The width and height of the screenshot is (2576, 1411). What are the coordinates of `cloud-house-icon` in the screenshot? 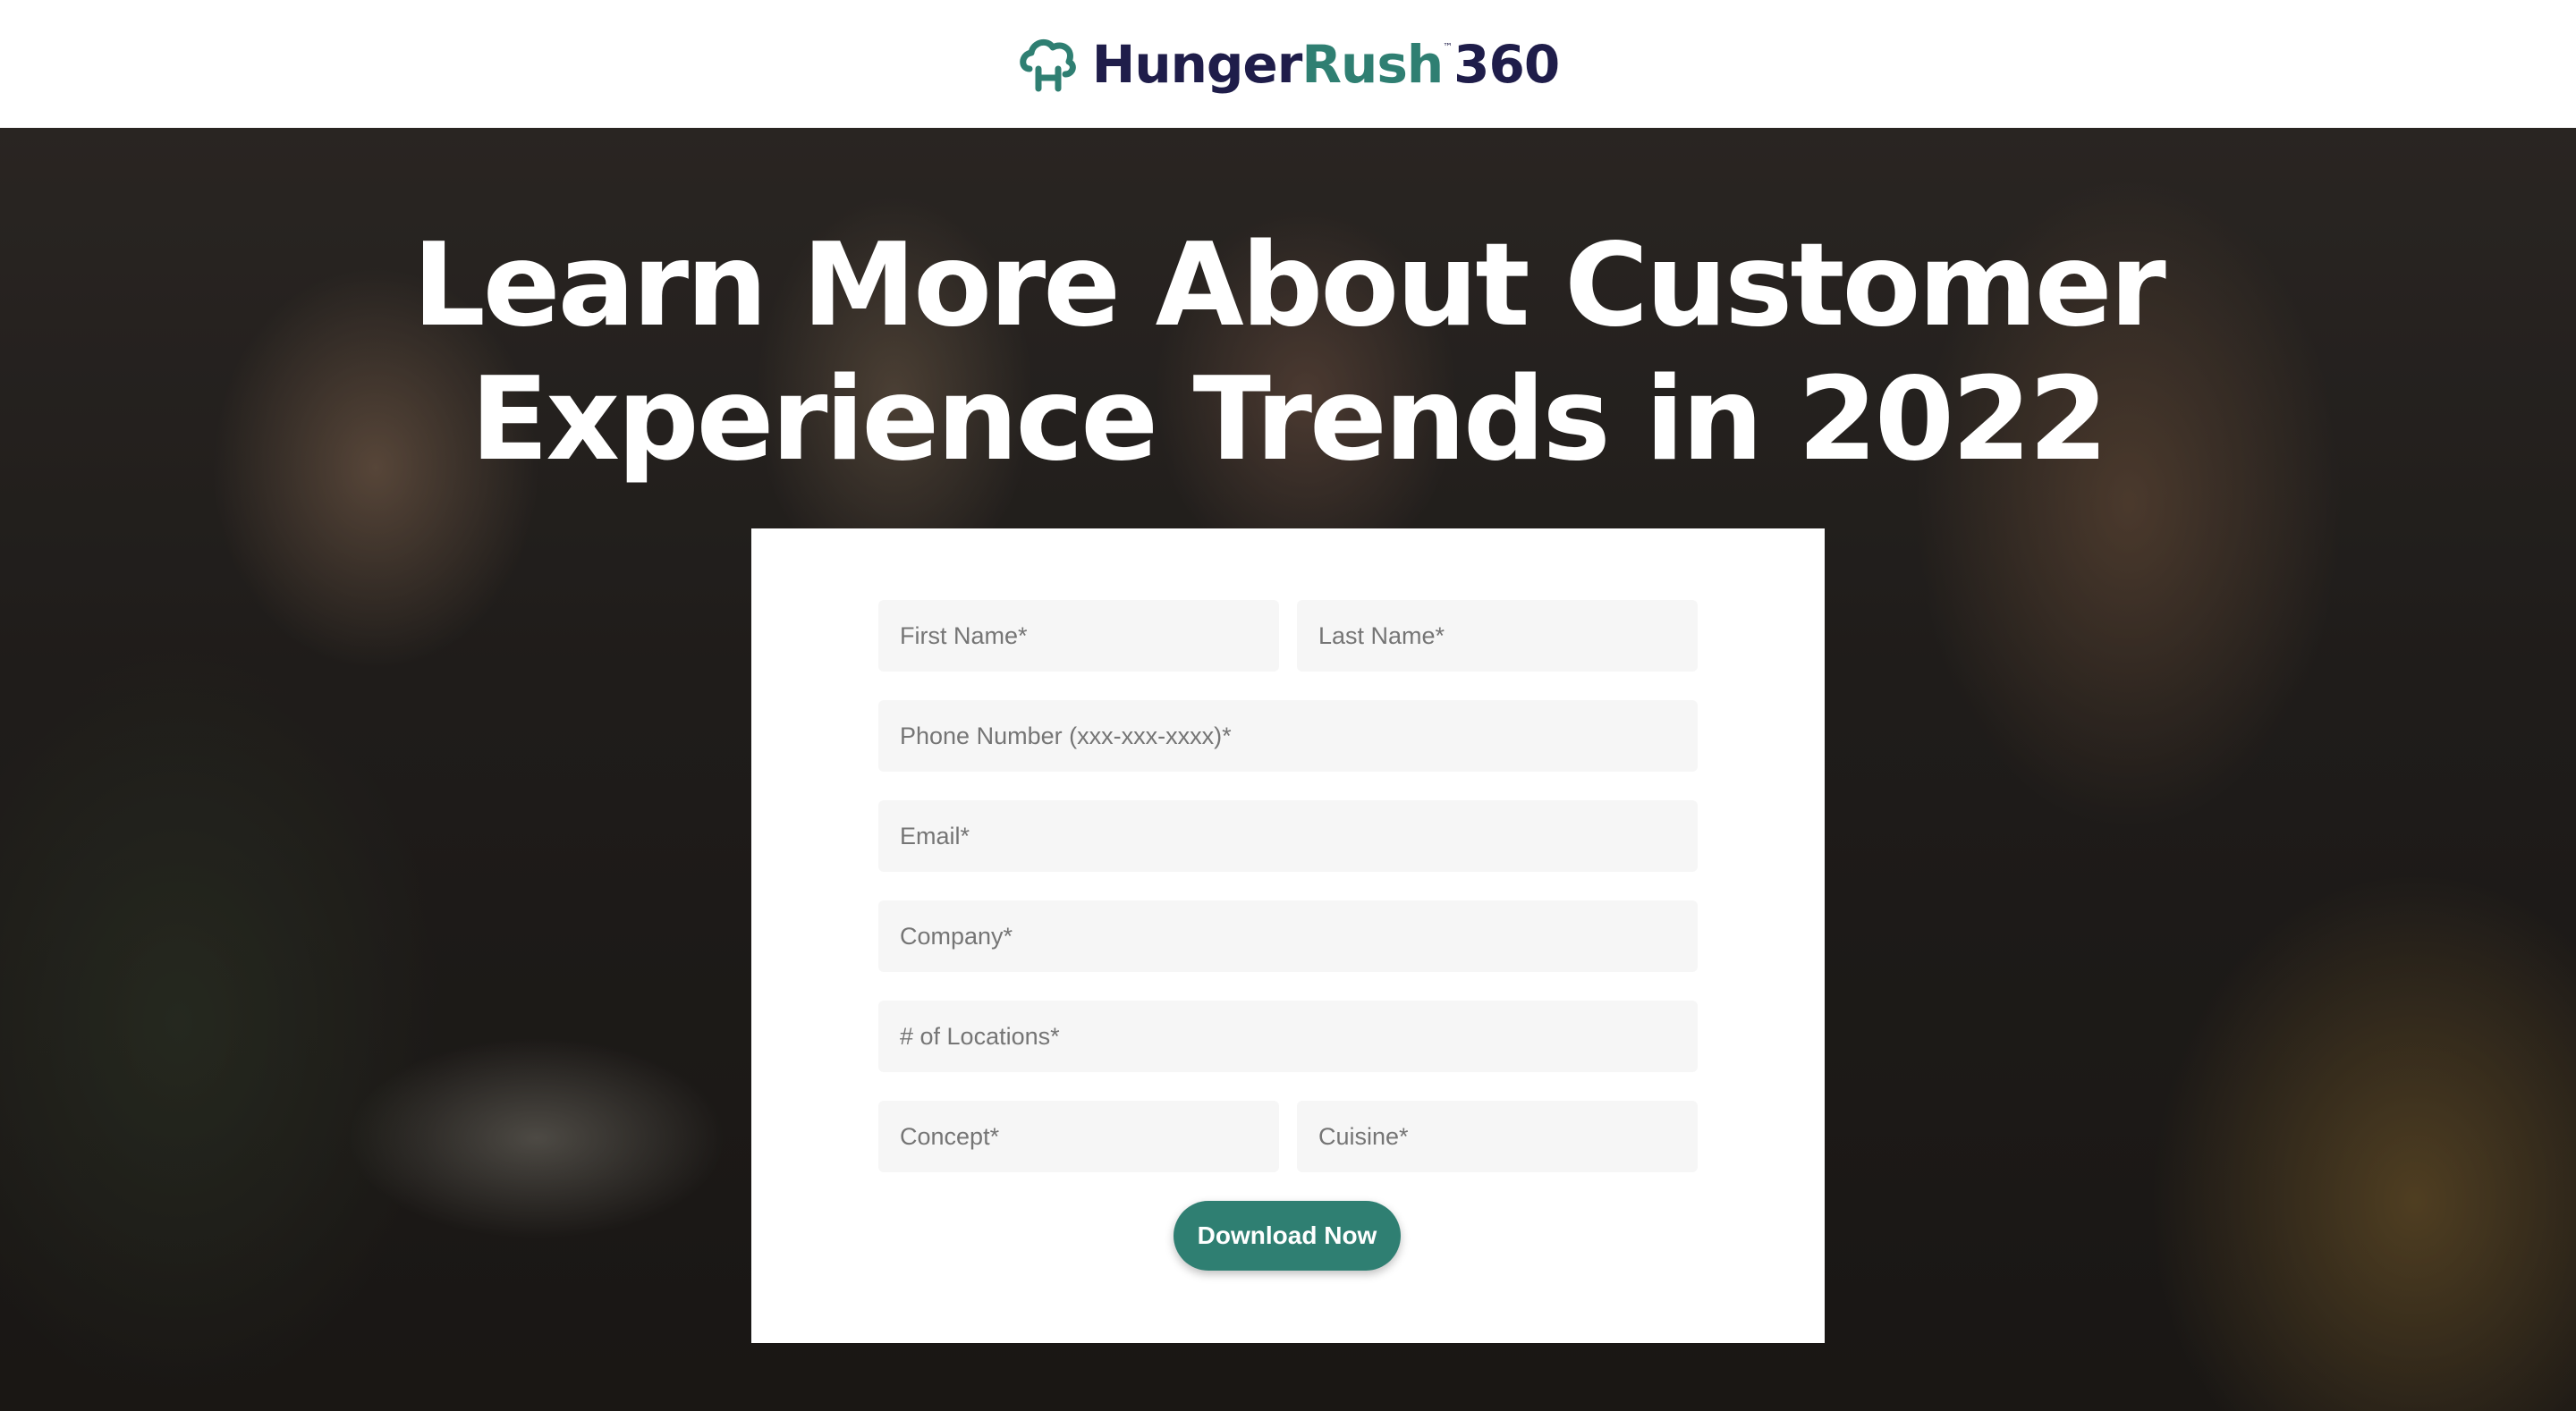 It's located at (1048, 64).